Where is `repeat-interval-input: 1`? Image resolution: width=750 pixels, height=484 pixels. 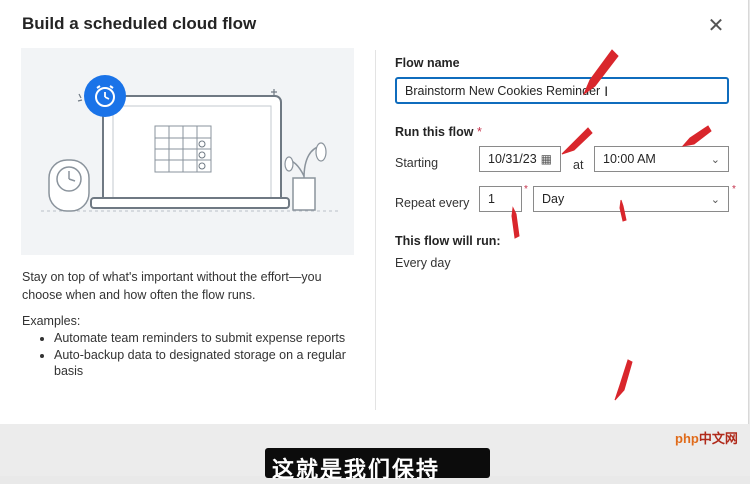
repeat-interval-input: 1 is located at coordinates (500, 199).